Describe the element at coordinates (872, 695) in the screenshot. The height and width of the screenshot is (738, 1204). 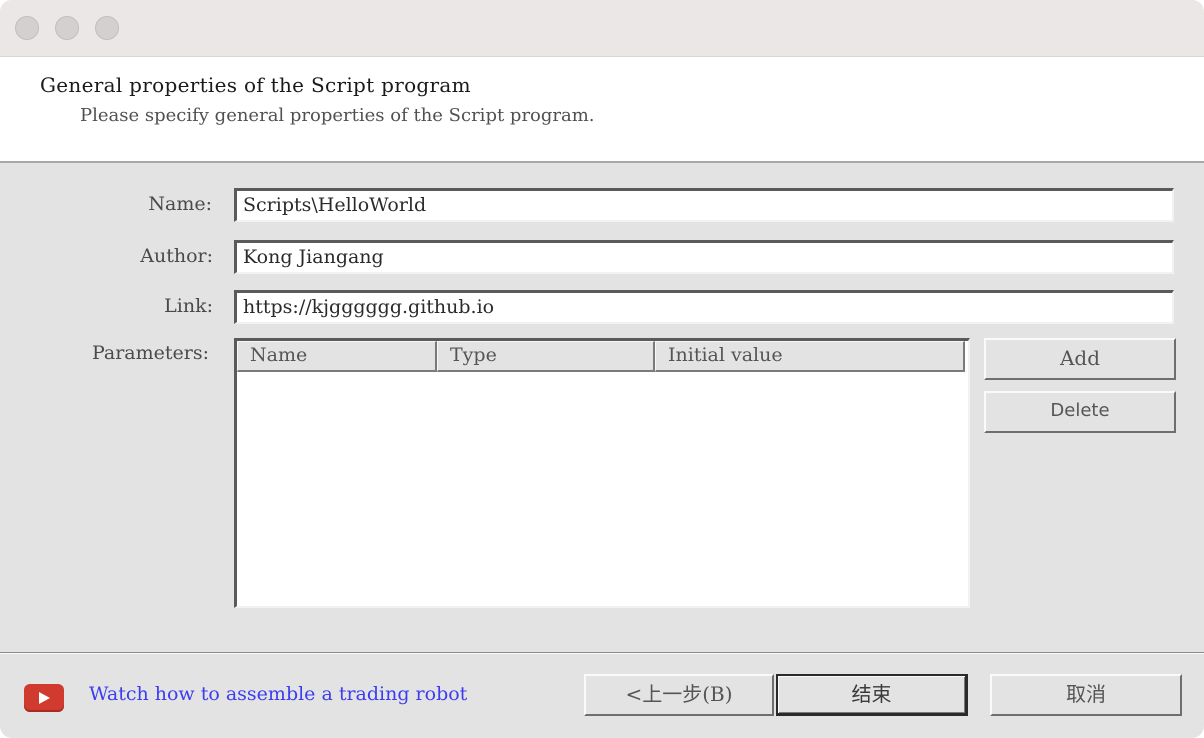
I see `finish-button: 结束` at that location.